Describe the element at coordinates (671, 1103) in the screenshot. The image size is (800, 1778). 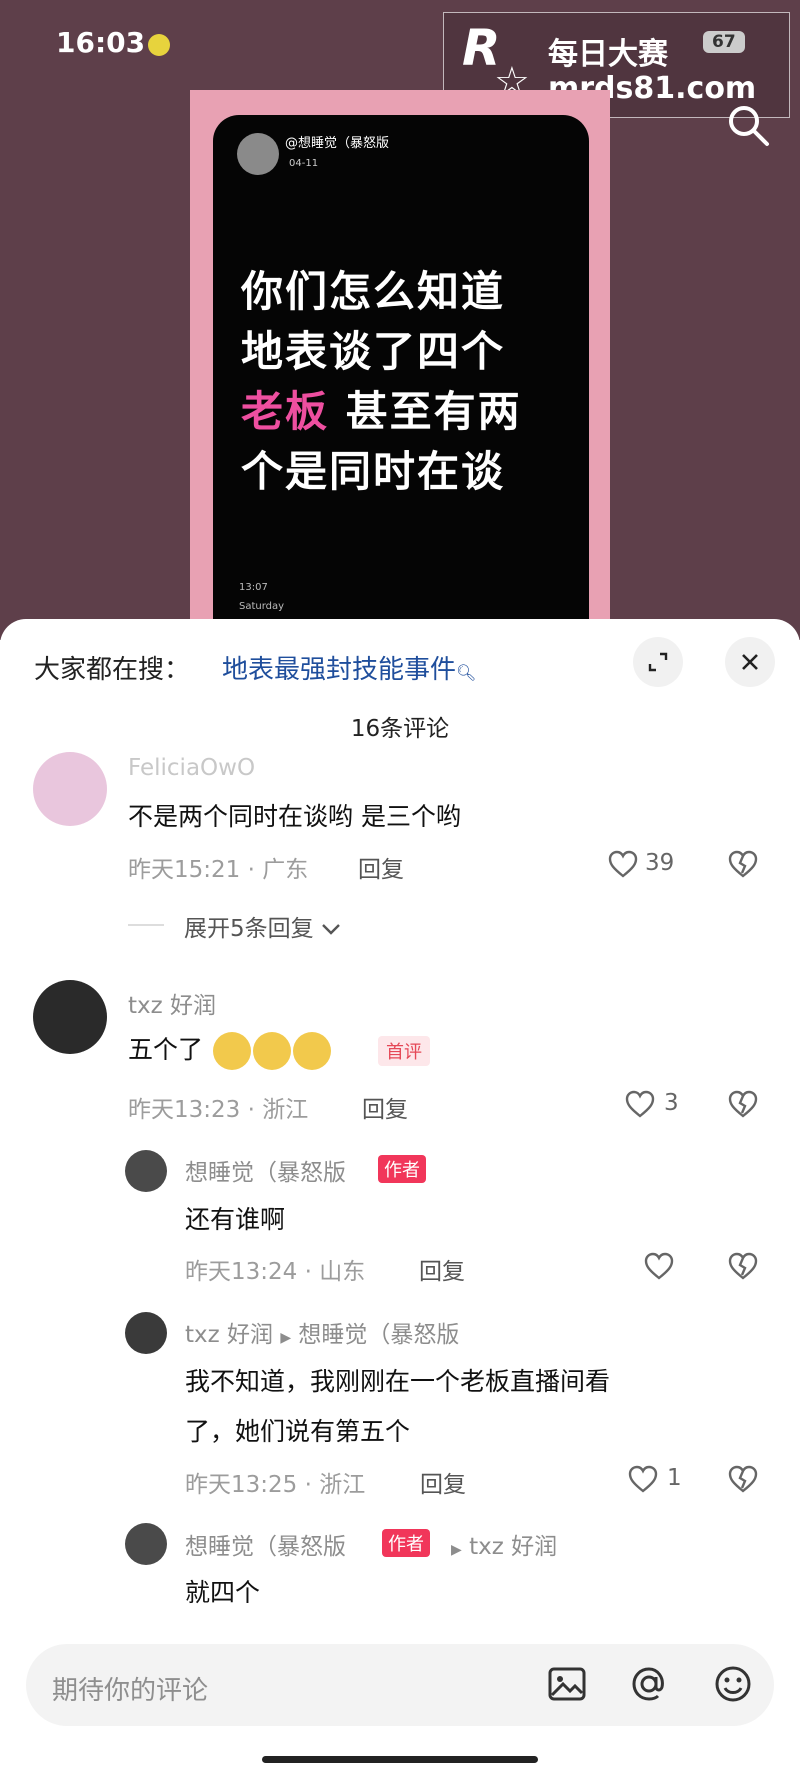
I see `like-count: 3` at that location.